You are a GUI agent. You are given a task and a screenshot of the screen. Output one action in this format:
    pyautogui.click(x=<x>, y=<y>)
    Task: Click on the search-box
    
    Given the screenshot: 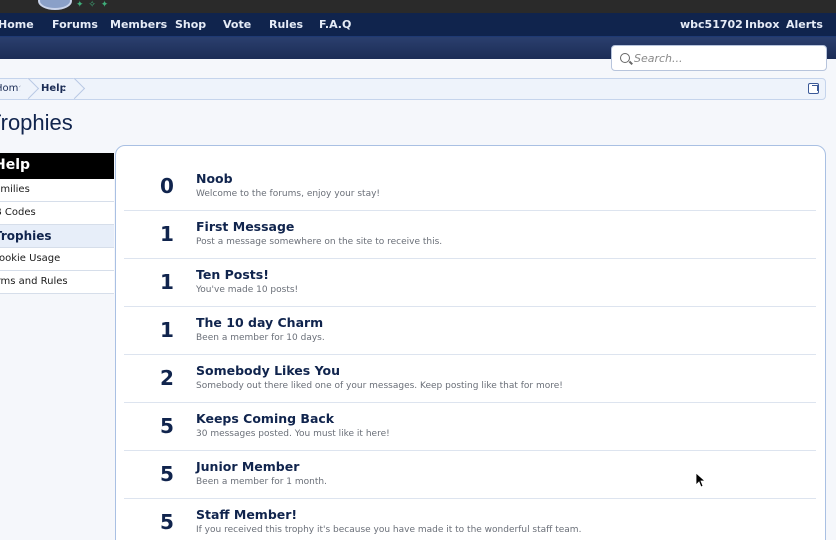 What is the action you would take?
    pyautogui.click(x=719, y=58)
    